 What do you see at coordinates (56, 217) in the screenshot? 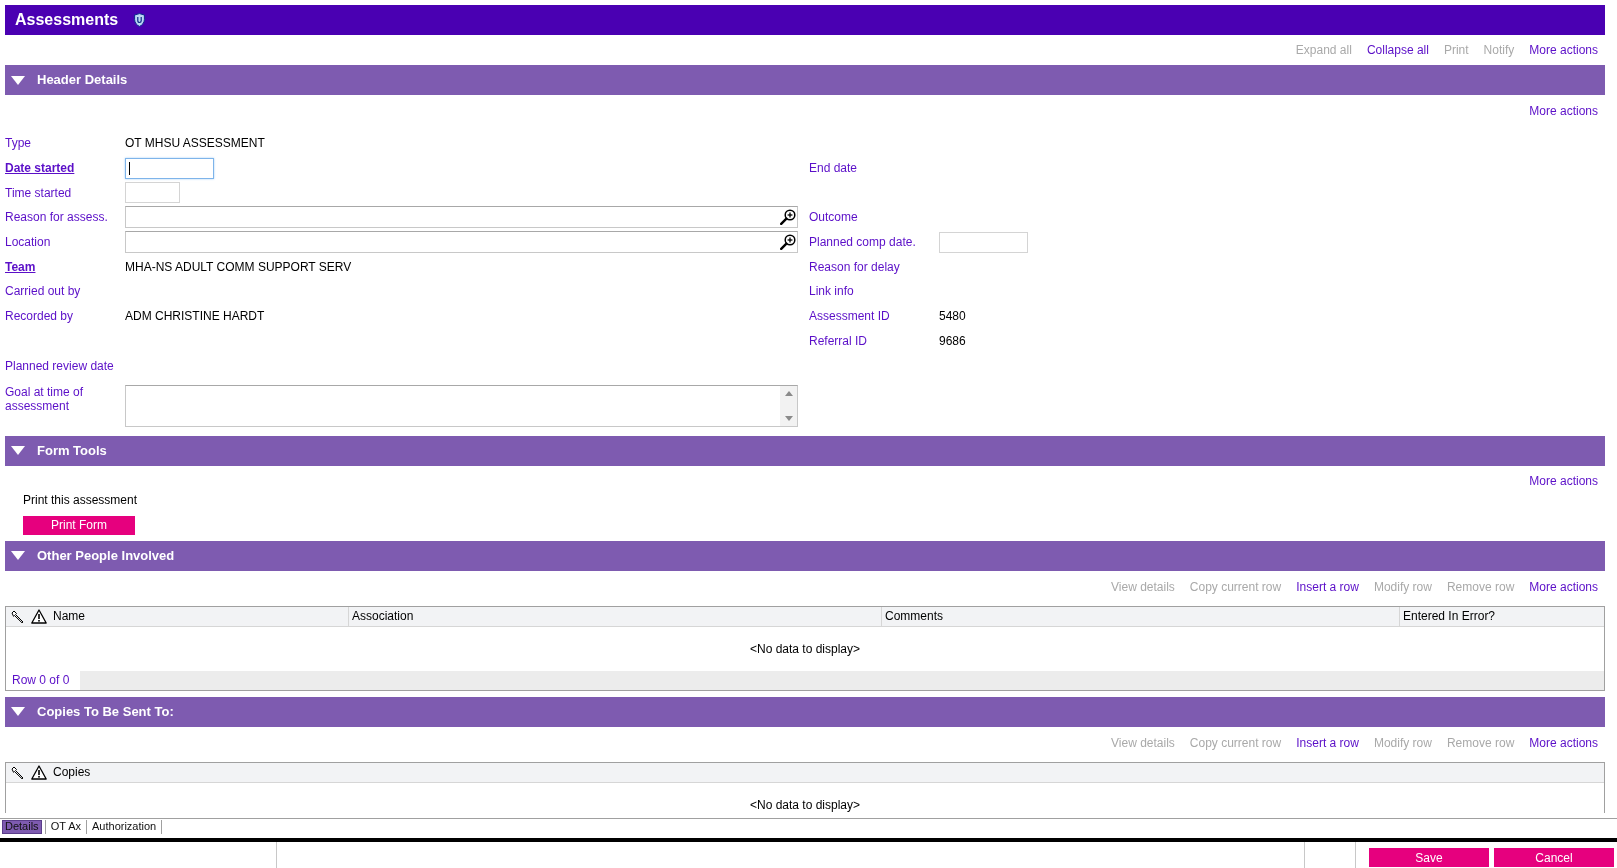
I see `field-label: Reason for assess.` at bounding box center [56, 217].